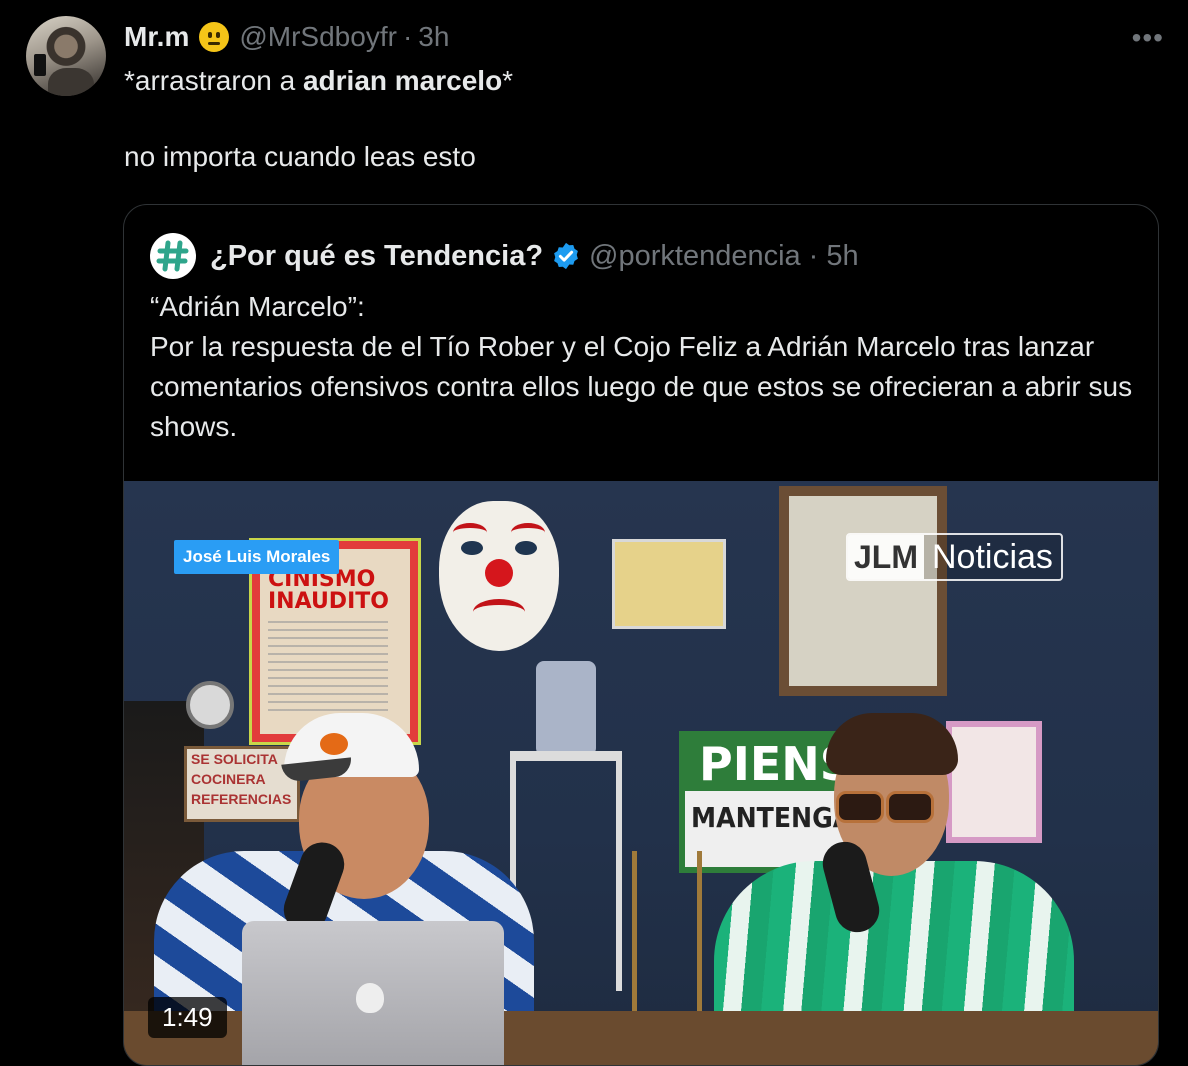  What do you see at coordinates (66, 56) in the screenshot?
I see `author-avatar` at bounding box center [66, 56].